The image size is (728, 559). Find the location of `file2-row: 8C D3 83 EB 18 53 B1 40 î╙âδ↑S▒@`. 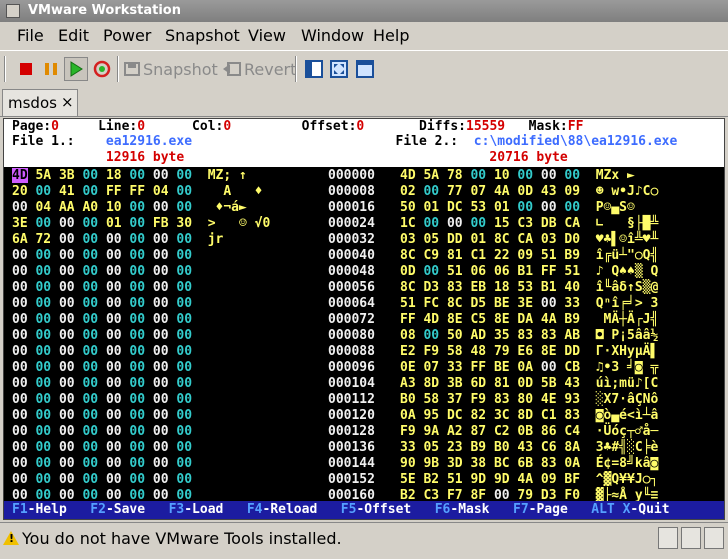

file2-row: 8C D3 83 EB 18 53 B1 40 î╙âδ↑S▒@ is located at coordinates (529, 288).